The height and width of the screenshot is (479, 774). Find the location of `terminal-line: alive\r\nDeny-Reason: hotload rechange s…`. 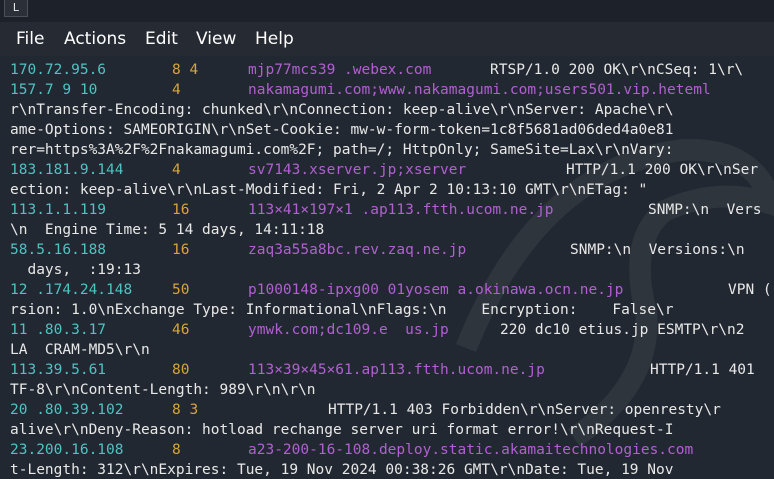

terminal-line: alive\r\nDeny-Reason: hotload rechange s… is located at coordinates (341, 430).